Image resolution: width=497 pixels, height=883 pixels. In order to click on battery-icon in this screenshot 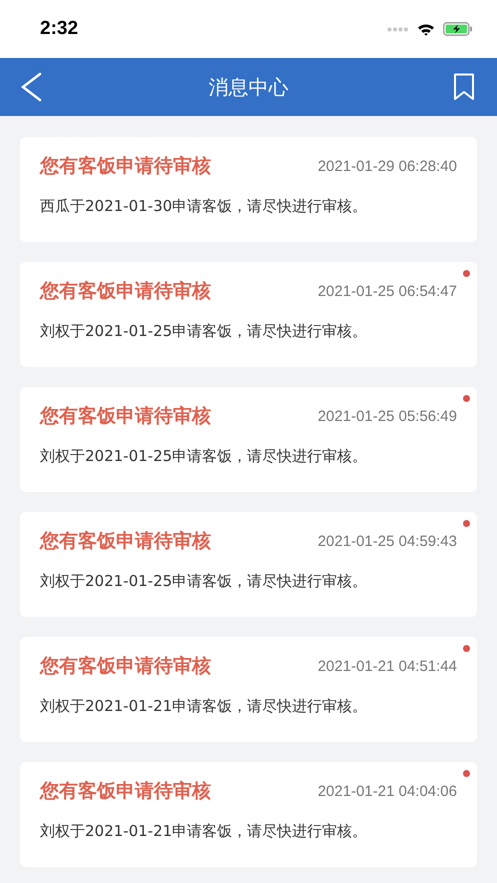, I will do `click(458, 29)`.